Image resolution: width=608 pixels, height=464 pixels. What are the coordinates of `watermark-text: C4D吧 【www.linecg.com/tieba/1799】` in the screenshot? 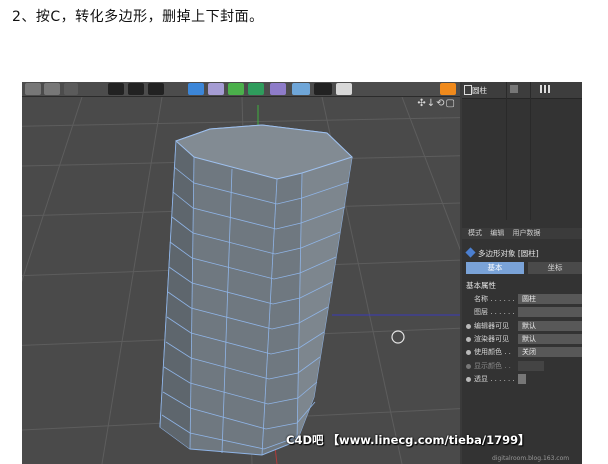 It's located at (408, 440).